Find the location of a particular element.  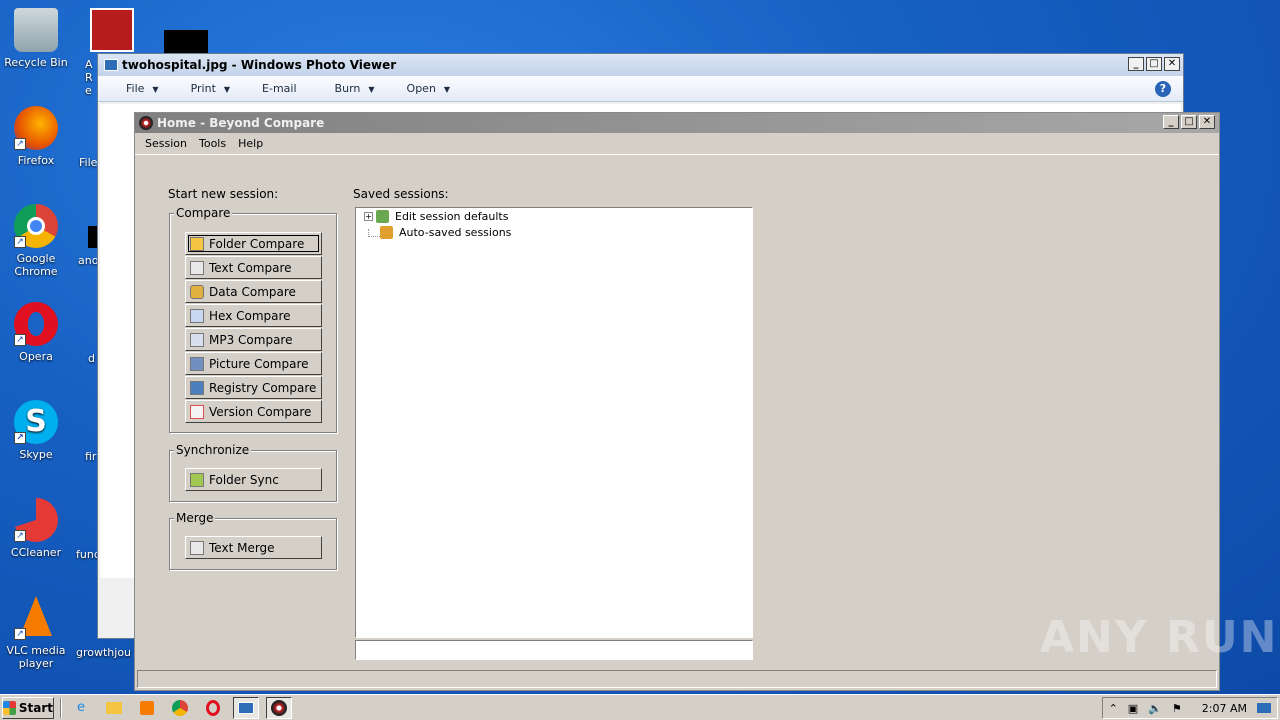

partial-label: A Re is located at coordinates (89, 77).